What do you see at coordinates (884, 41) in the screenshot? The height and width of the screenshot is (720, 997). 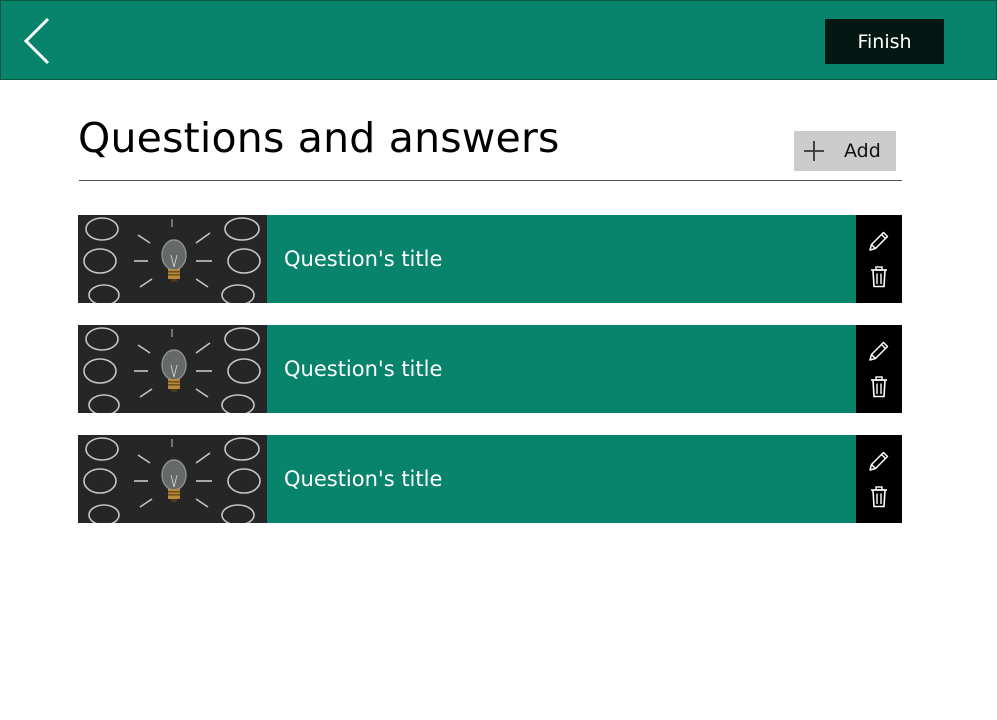 I see `finish-button: Finish` at bounding box center [884, 41].